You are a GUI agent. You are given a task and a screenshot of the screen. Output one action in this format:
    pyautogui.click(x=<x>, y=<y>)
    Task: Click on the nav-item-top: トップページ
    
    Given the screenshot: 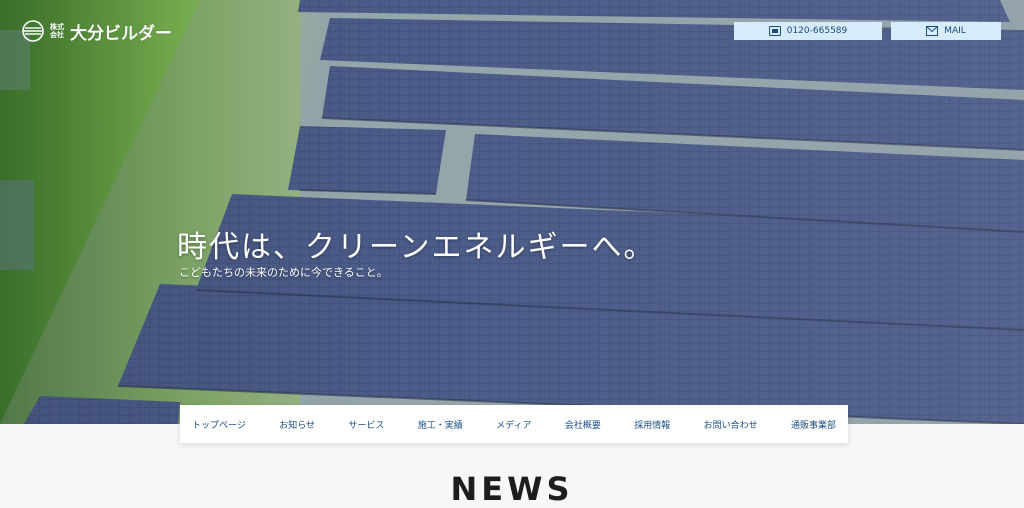 What is the action you would take?
    pyautogui.click(x=219, y=424)
    